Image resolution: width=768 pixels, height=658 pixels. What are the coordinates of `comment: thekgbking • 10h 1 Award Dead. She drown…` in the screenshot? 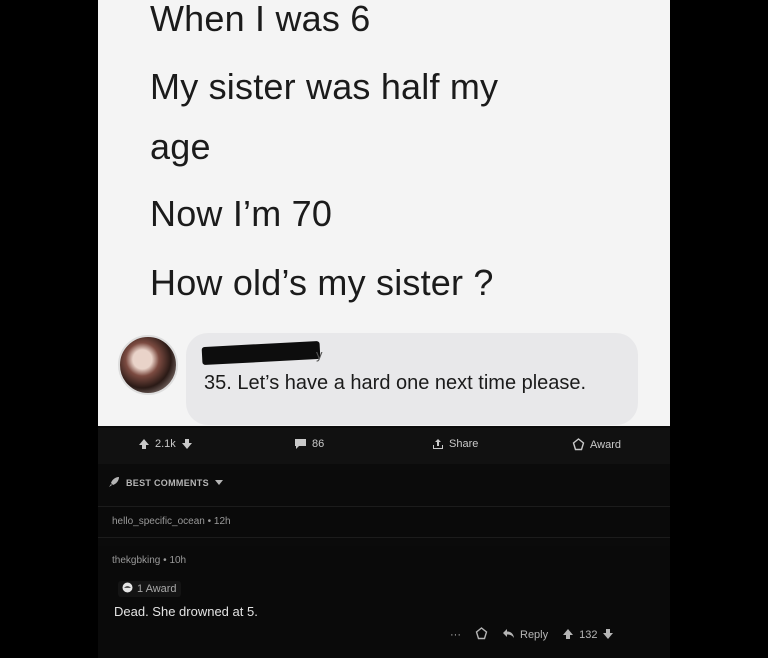 It's located at (384, 602).